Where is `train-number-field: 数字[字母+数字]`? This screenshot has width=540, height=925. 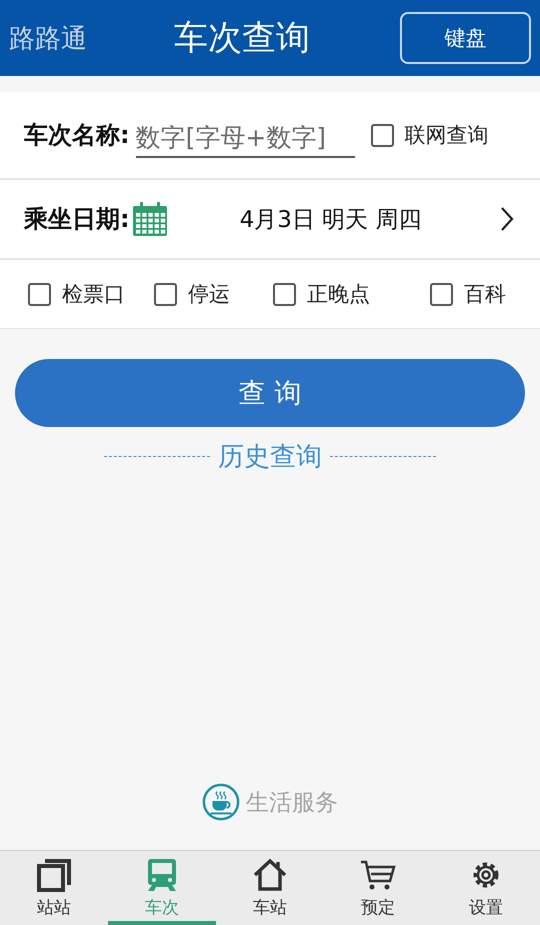
train-number-field: 数字[字母+数字] is located at coordinates (245, 140).